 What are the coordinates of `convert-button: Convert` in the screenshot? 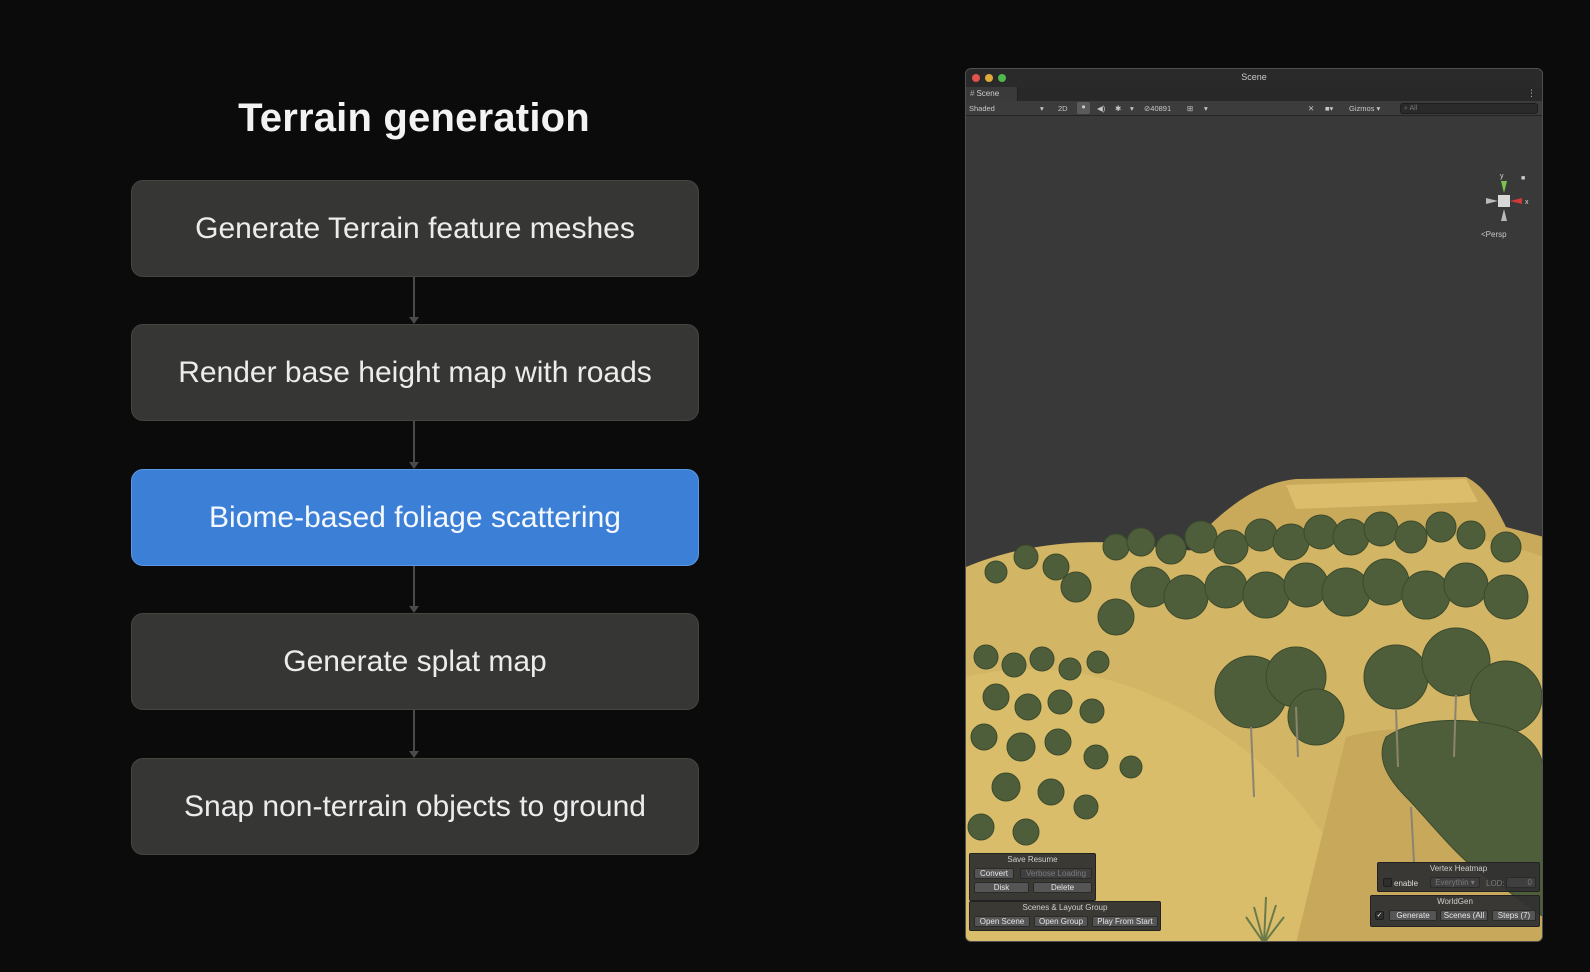 It's located at (994, 873).